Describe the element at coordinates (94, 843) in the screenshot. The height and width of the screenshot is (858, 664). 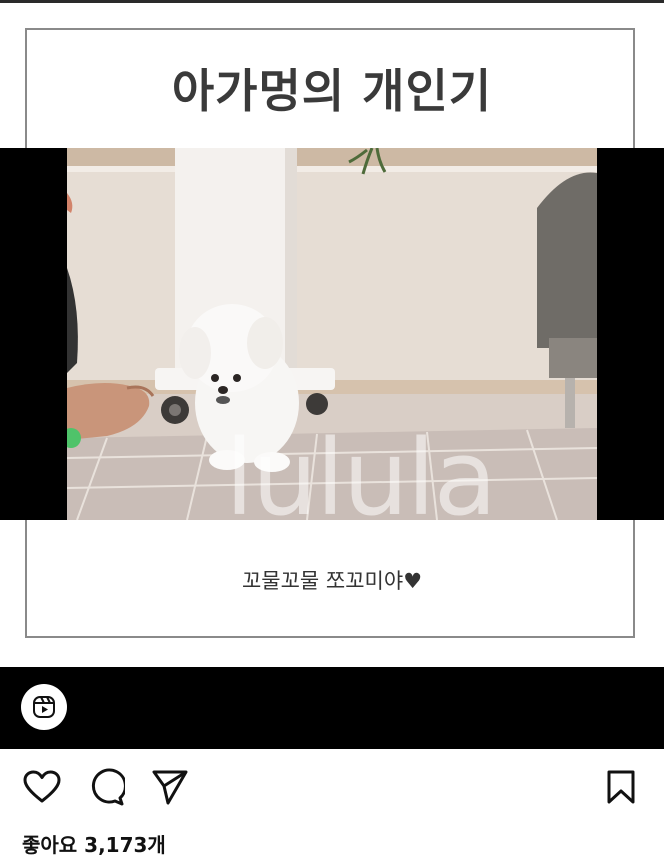
I see `like-count: 좋아요 3,173개` at that location.